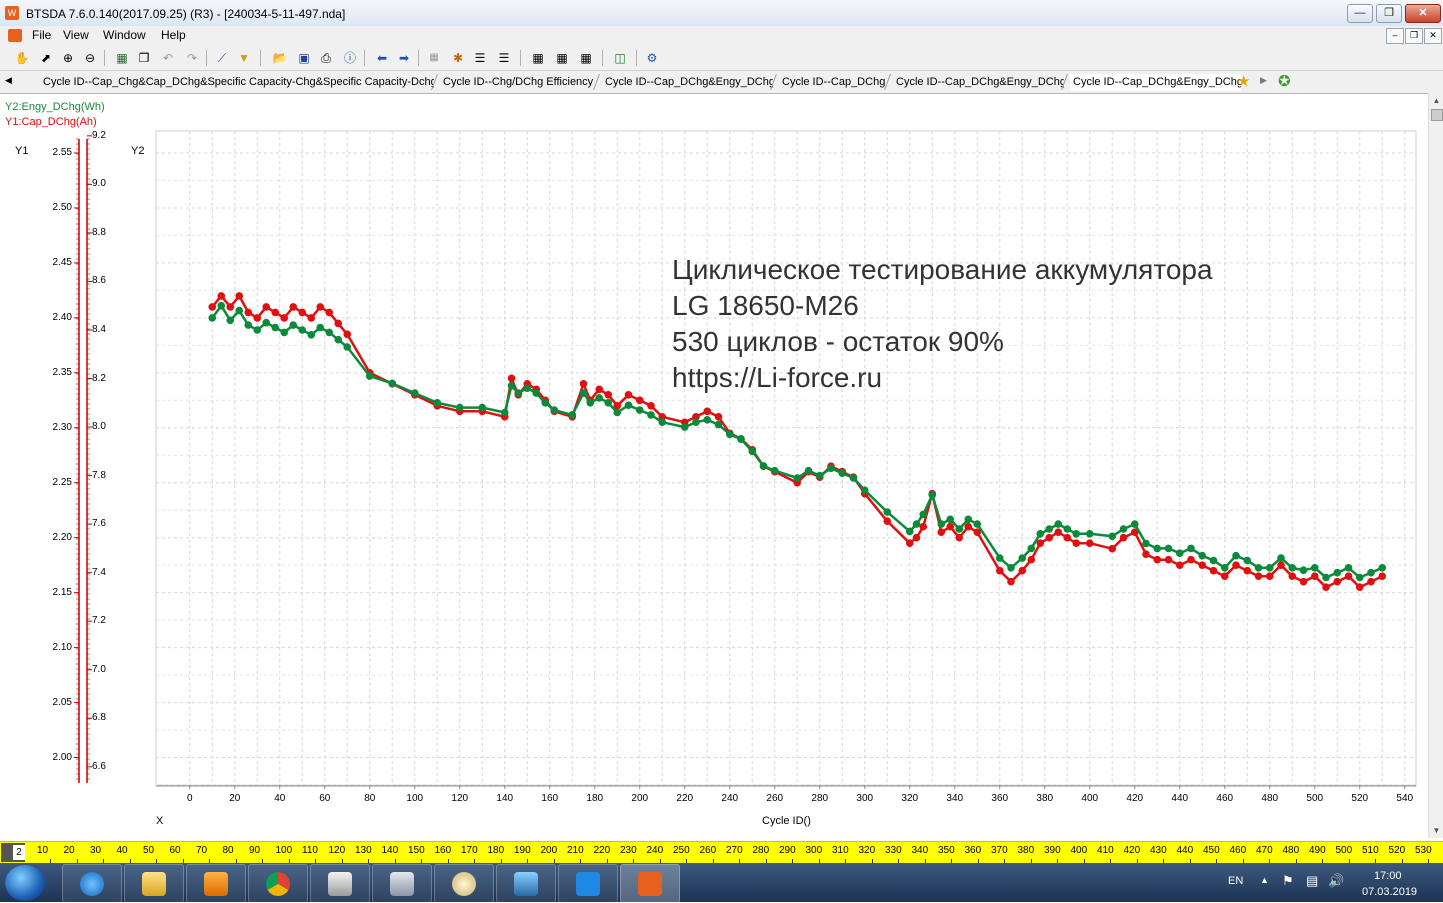 The image size is (1443, 903). I want to click on mdi-close-button: ✕, so click(1433, 36).